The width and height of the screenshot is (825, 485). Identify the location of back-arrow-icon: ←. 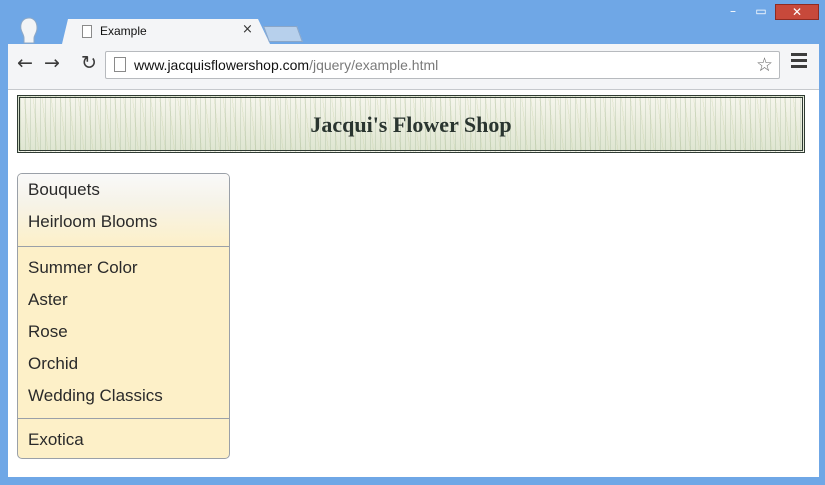
(25, 63).